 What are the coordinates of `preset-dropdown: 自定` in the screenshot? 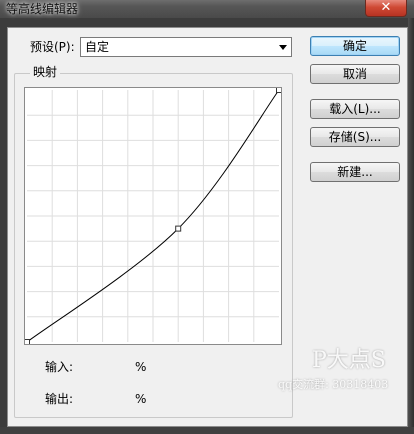 It's located at (186, 47).